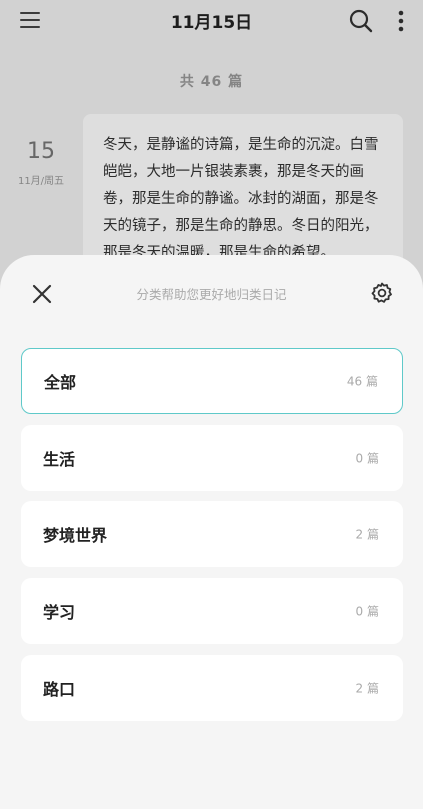 The image size is (423, 809). What do you see at coordinates (211, 294) in the screenshot?
I see `sheet-title: 分类帮助您更好地归类日记` at bounding box center [211, 294].